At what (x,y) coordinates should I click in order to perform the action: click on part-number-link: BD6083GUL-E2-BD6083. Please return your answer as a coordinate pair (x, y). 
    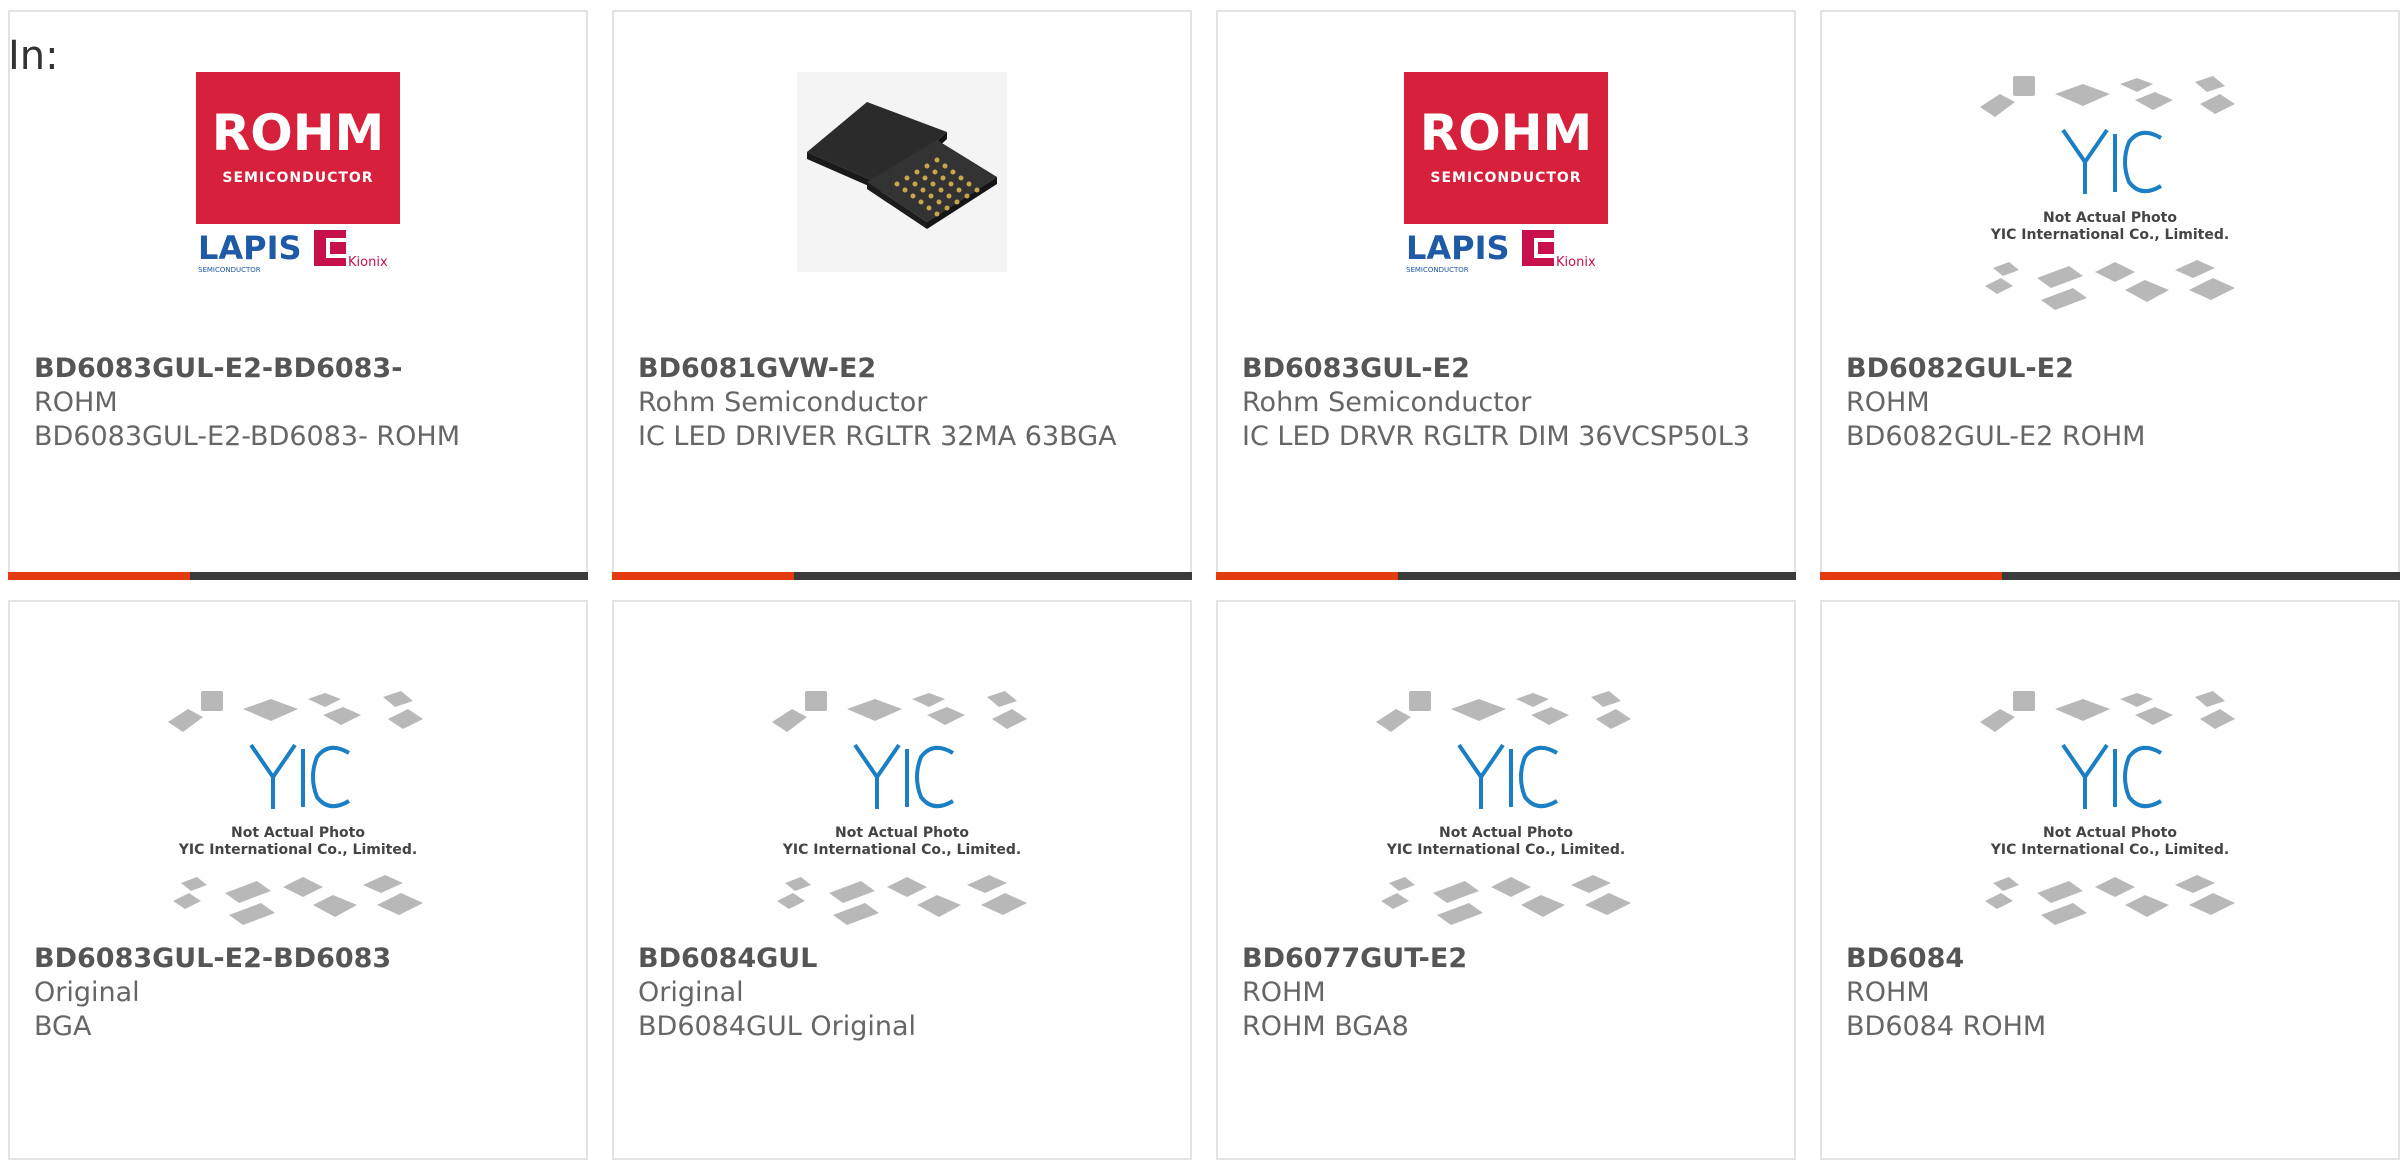
    Looking at the image, I should click on (302, 959).